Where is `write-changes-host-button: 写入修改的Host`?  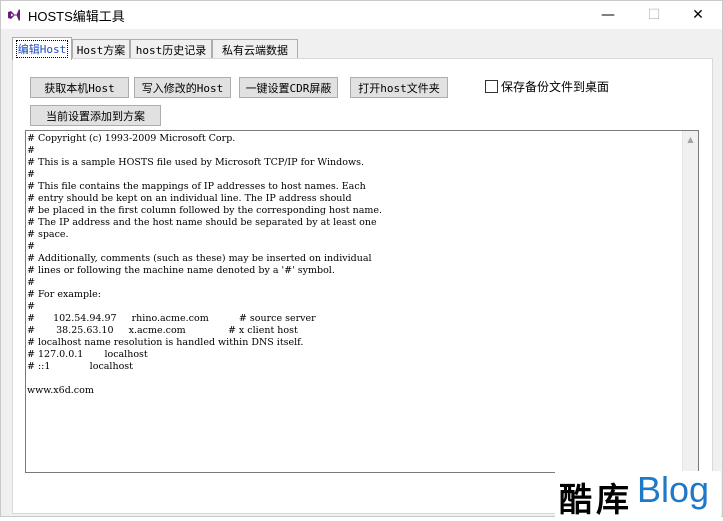 write-changes-host-button: 写入修改的Host is located at coordinates (182, 87).